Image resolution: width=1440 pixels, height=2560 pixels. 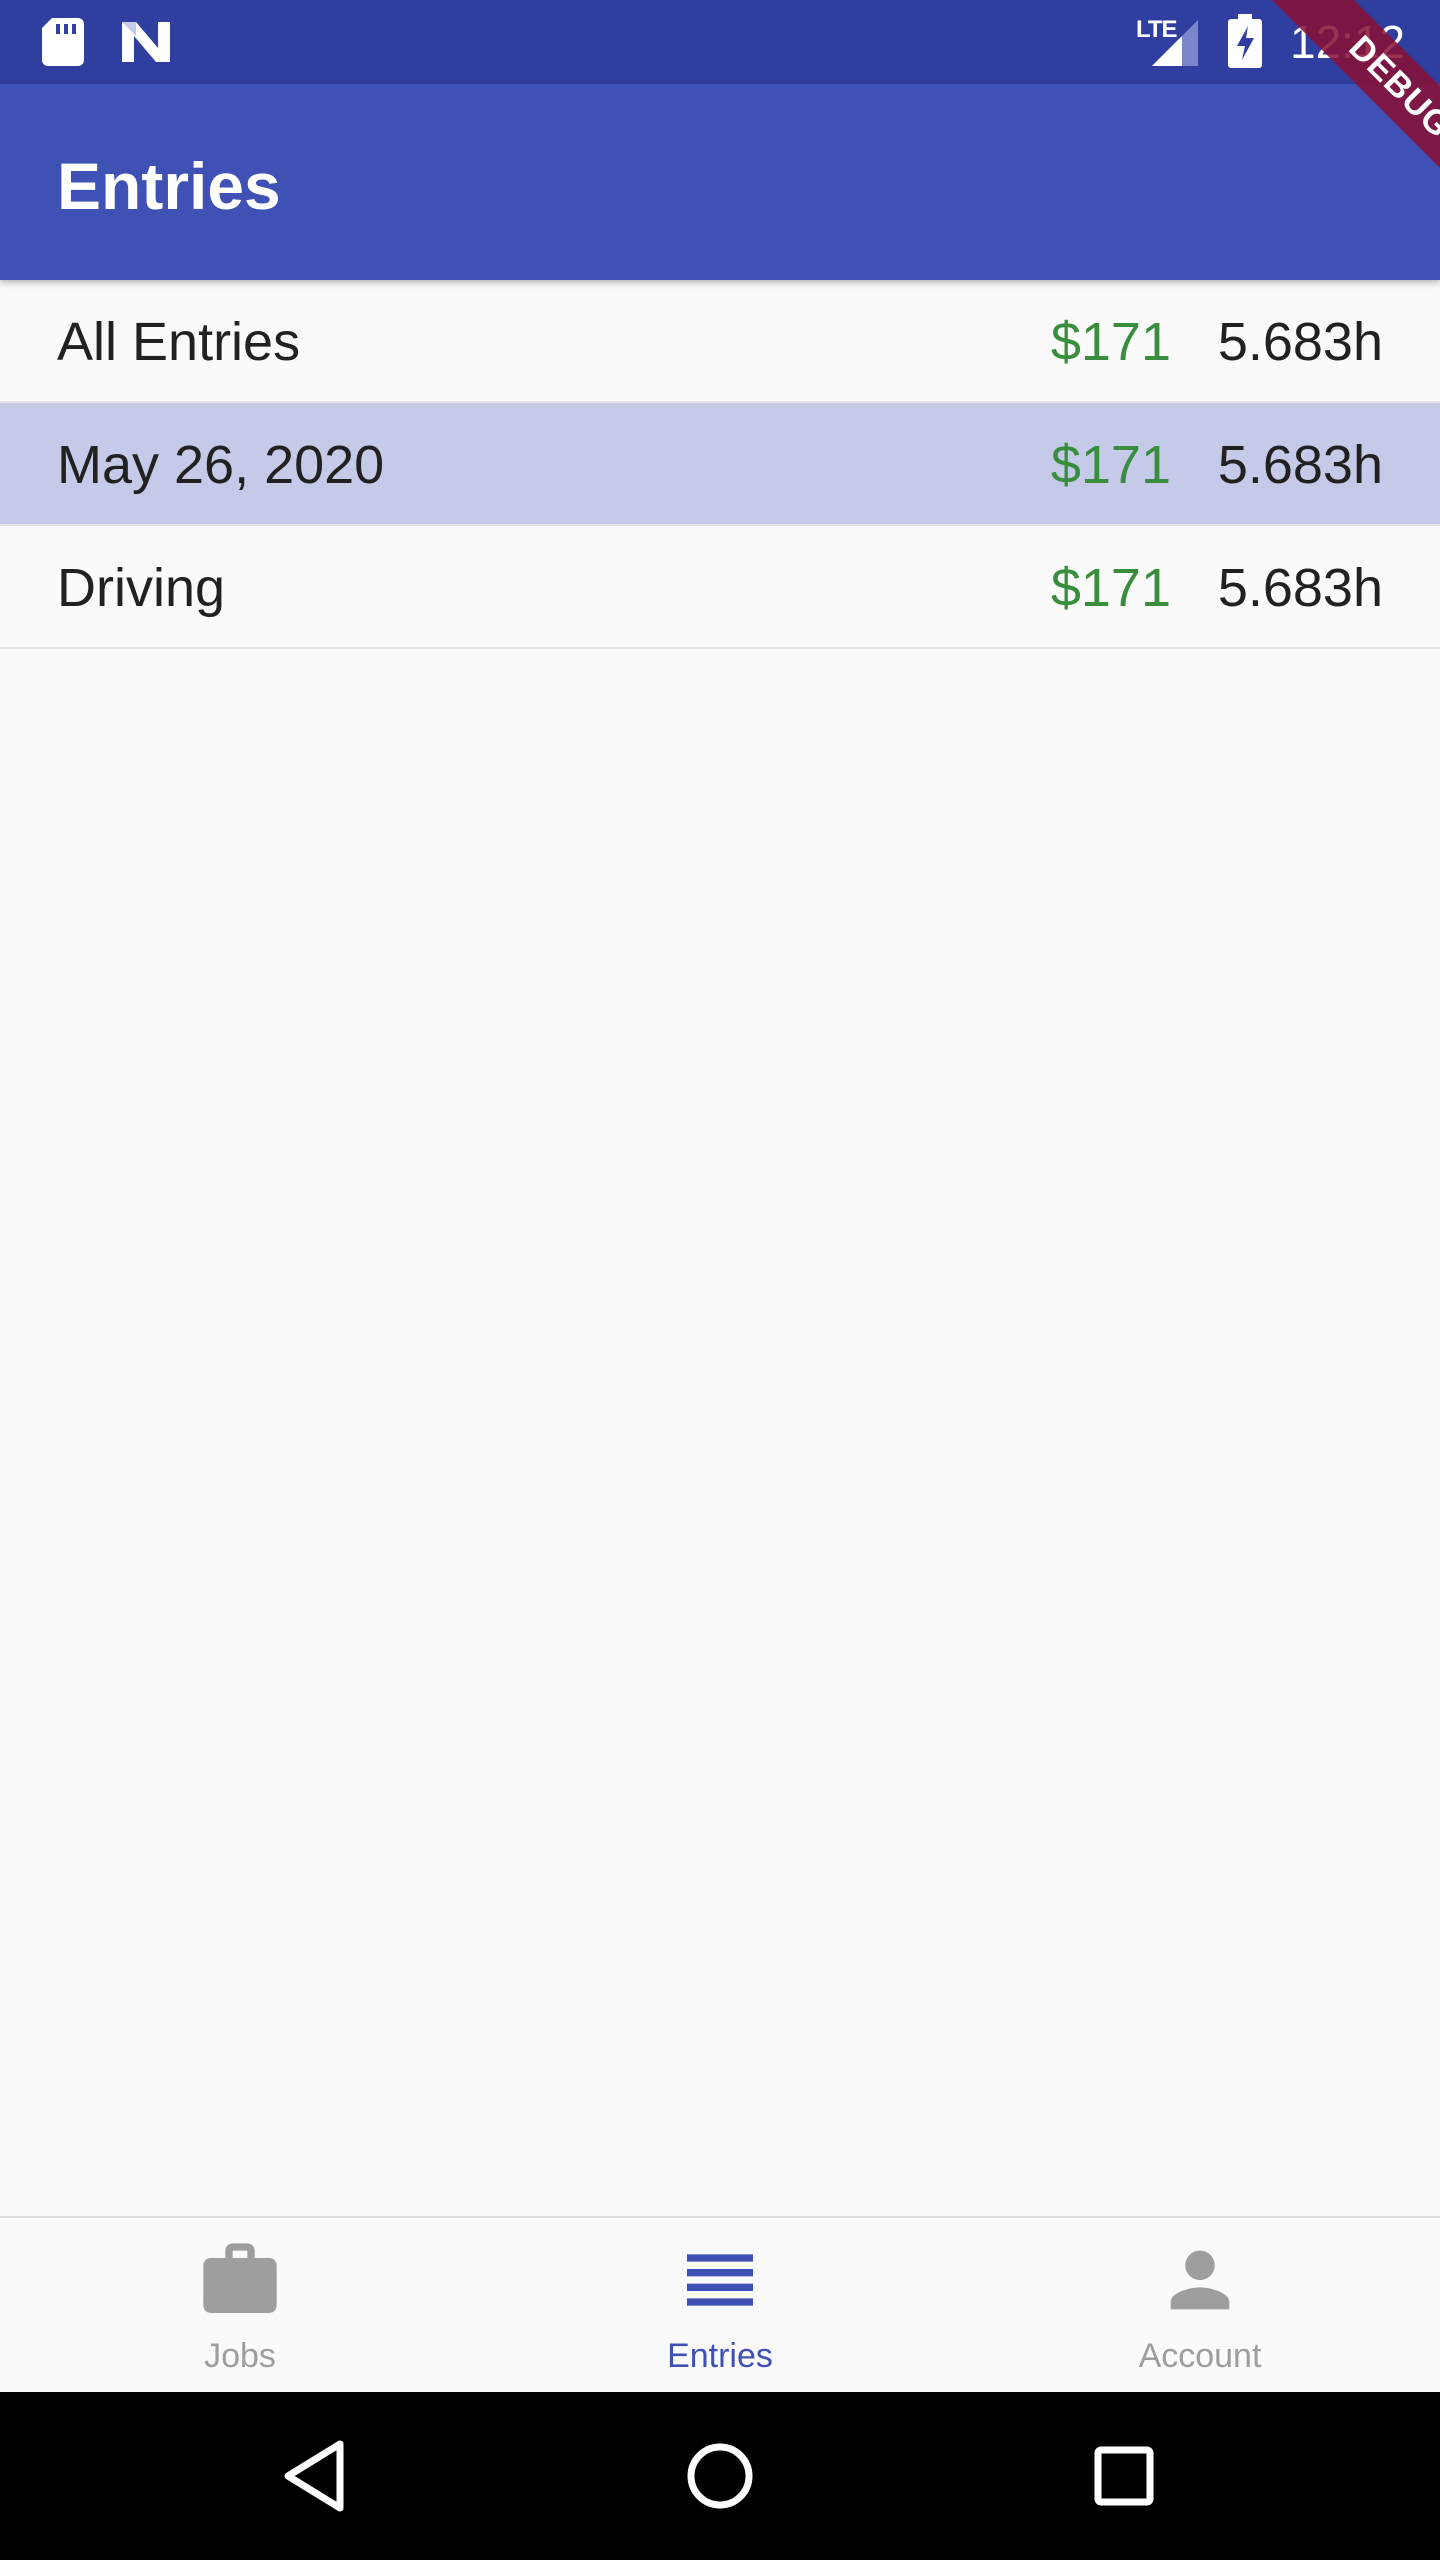 What do you see at coordinates (1200, 2356) in the screenshot?
I see `tab-label: Account` at bounding box center [1200, 2356].